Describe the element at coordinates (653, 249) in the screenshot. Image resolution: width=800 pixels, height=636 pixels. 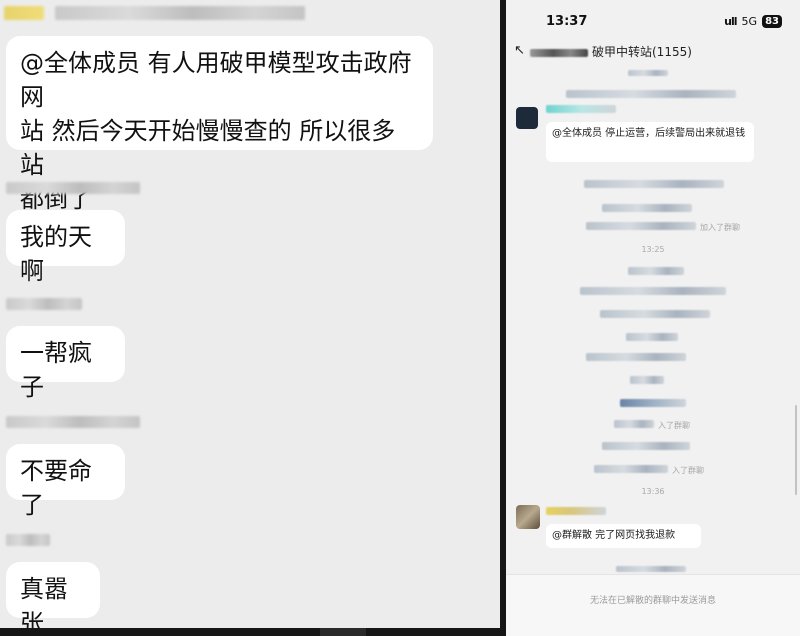
I see `timestamp: 13:25` at that location.